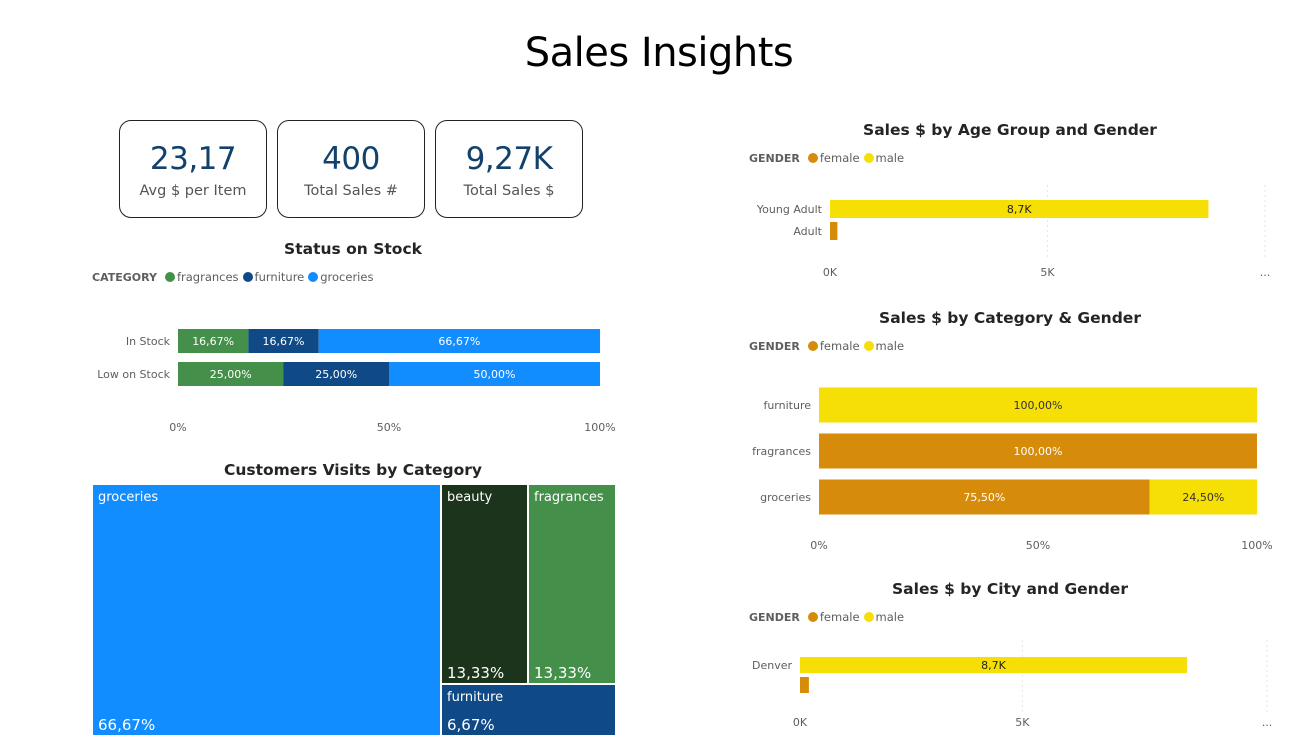  What do you see at coordinates (1010, 318) in the screenshot?
I see `category-chart-title: Sales $ by Category & Gender` at bounding box center [1010, 318].